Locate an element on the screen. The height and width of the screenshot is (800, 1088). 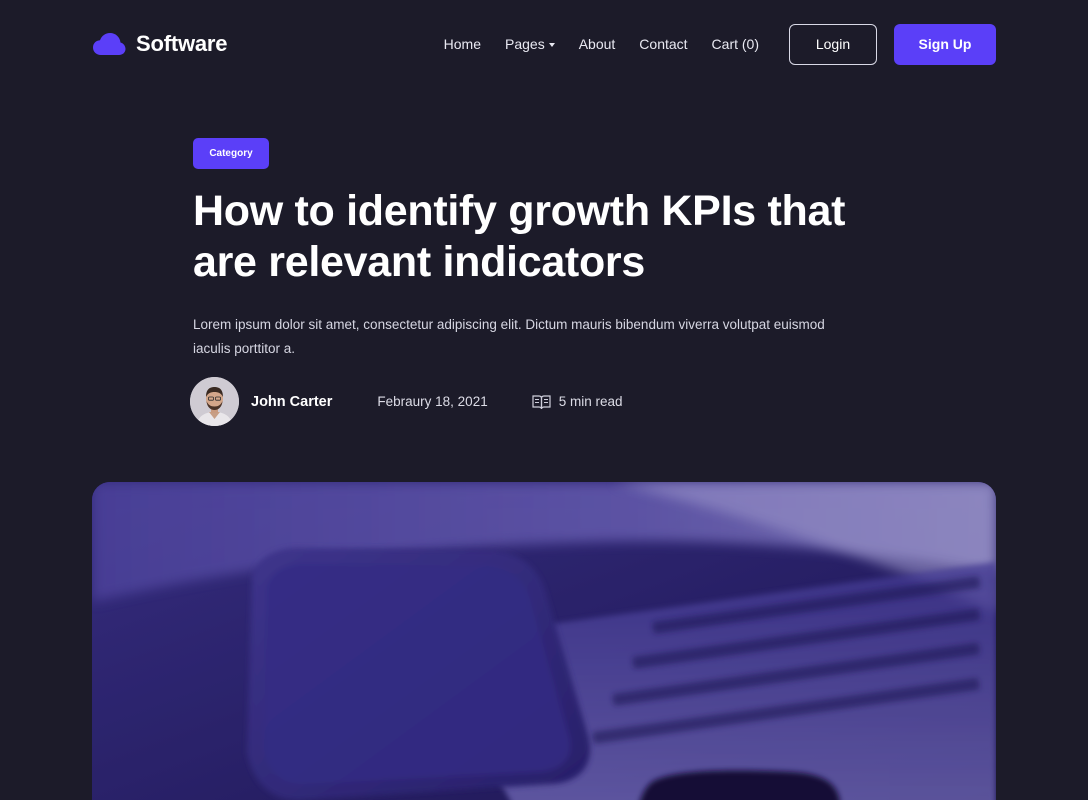
nav-home: Home is located at coordinates (462, 44).